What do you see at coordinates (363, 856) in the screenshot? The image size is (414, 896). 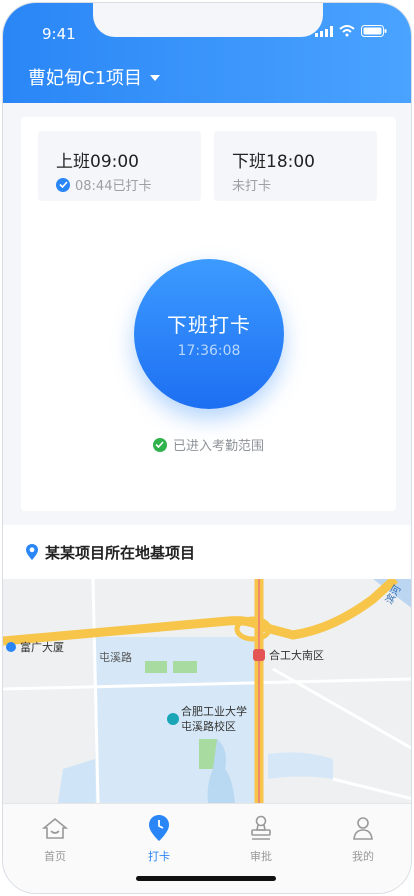 I see `tab-mine-label: 我的` at bounding box center [363, 856].